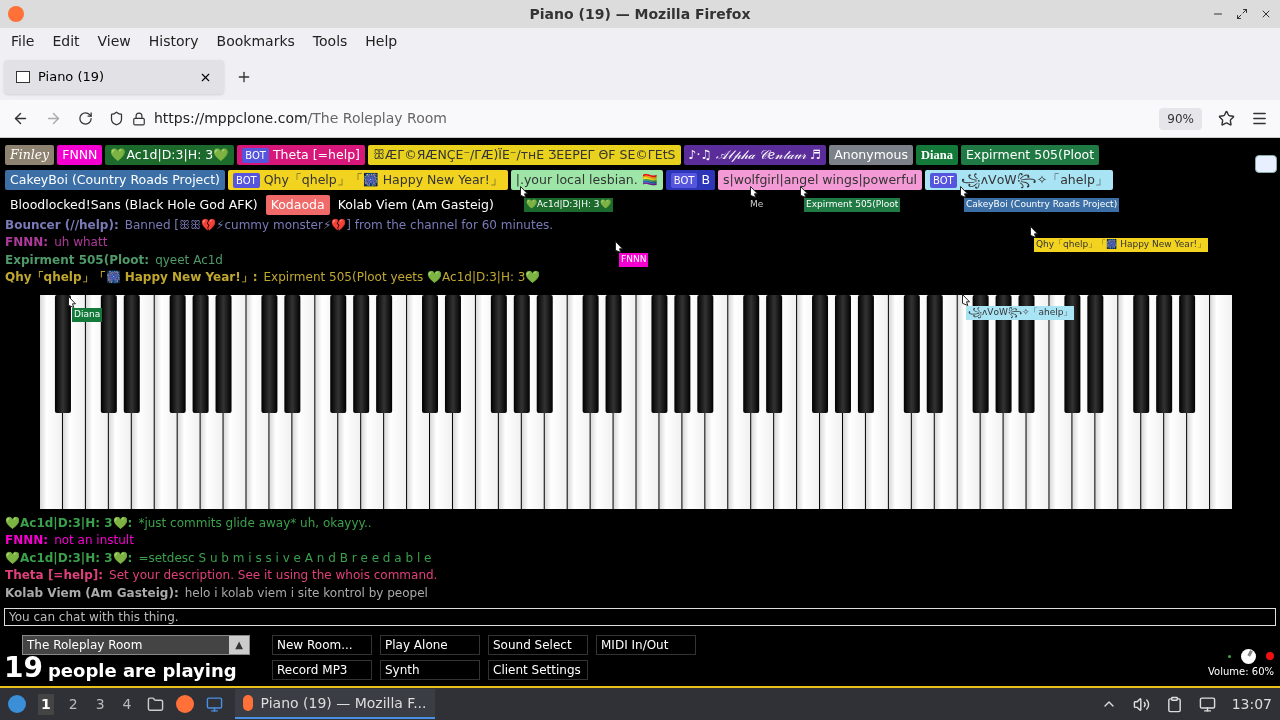  I want to click on close-icon, so click(1266, 14).